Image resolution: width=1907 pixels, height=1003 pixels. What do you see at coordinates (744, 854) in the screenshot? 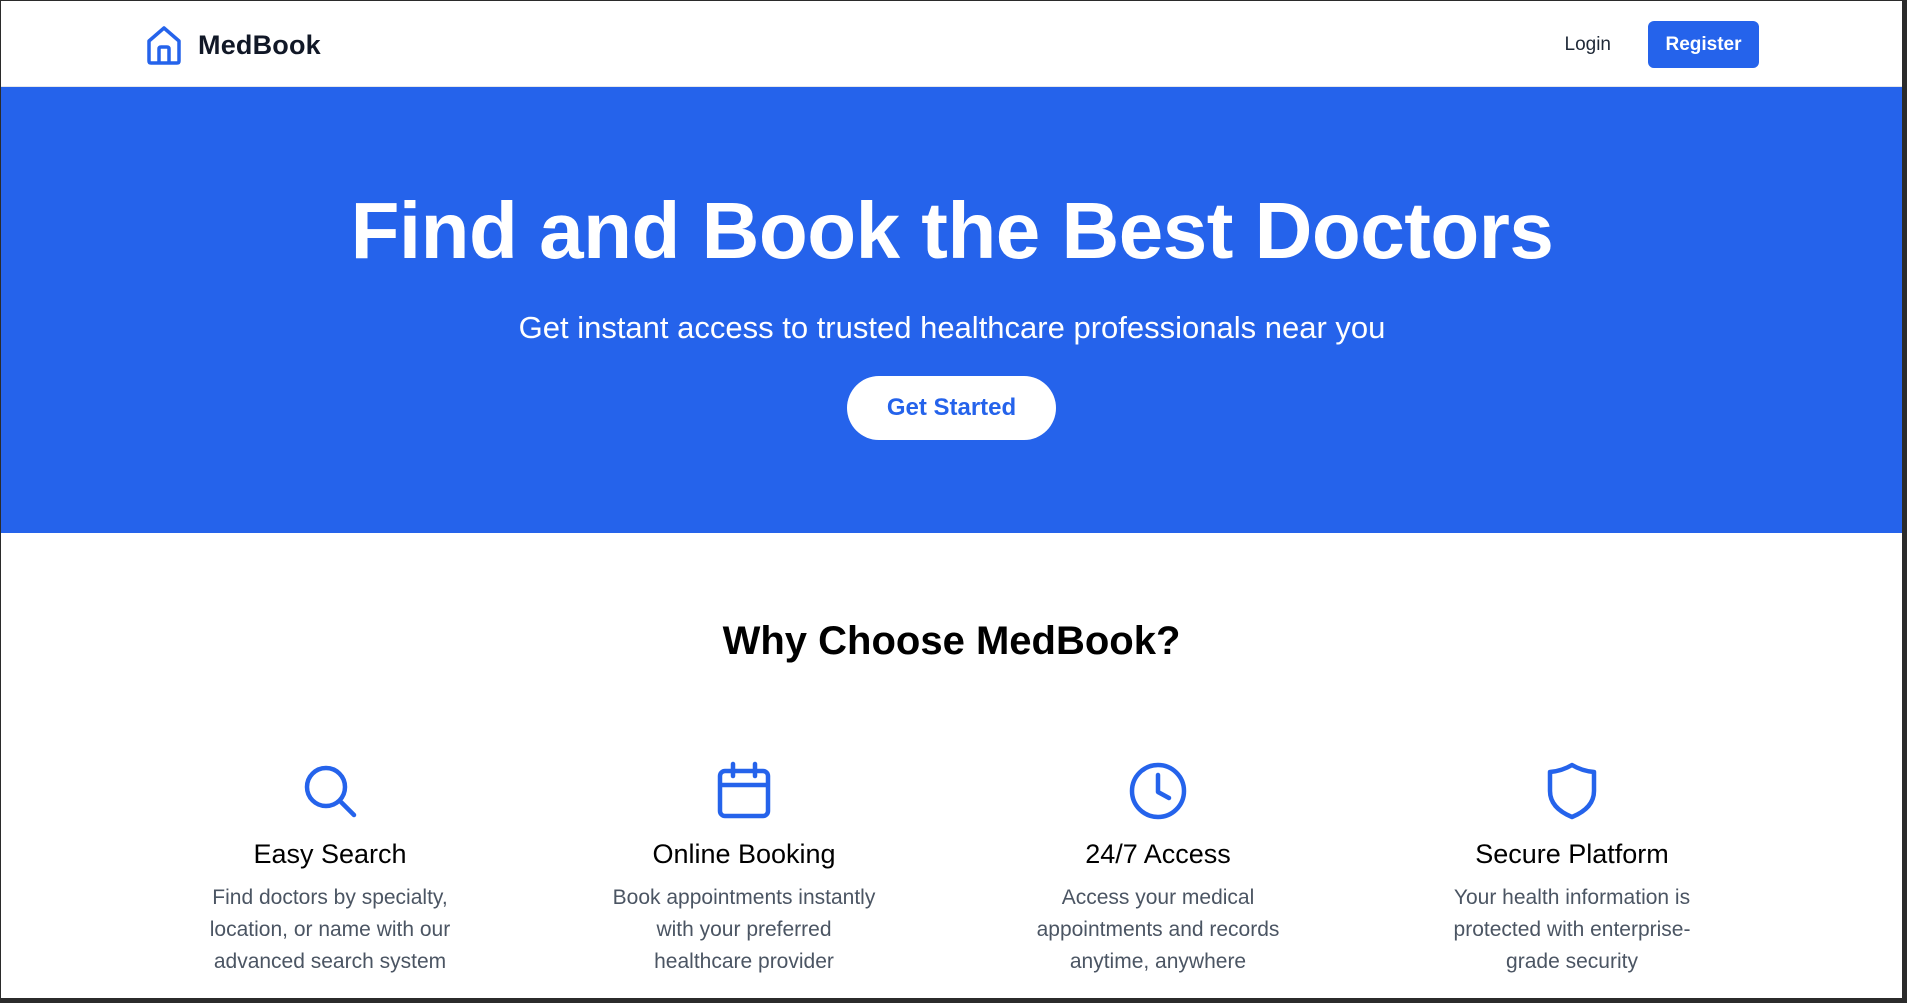
I see `feature-title: Online Booking` at bounding box center [744, 854].